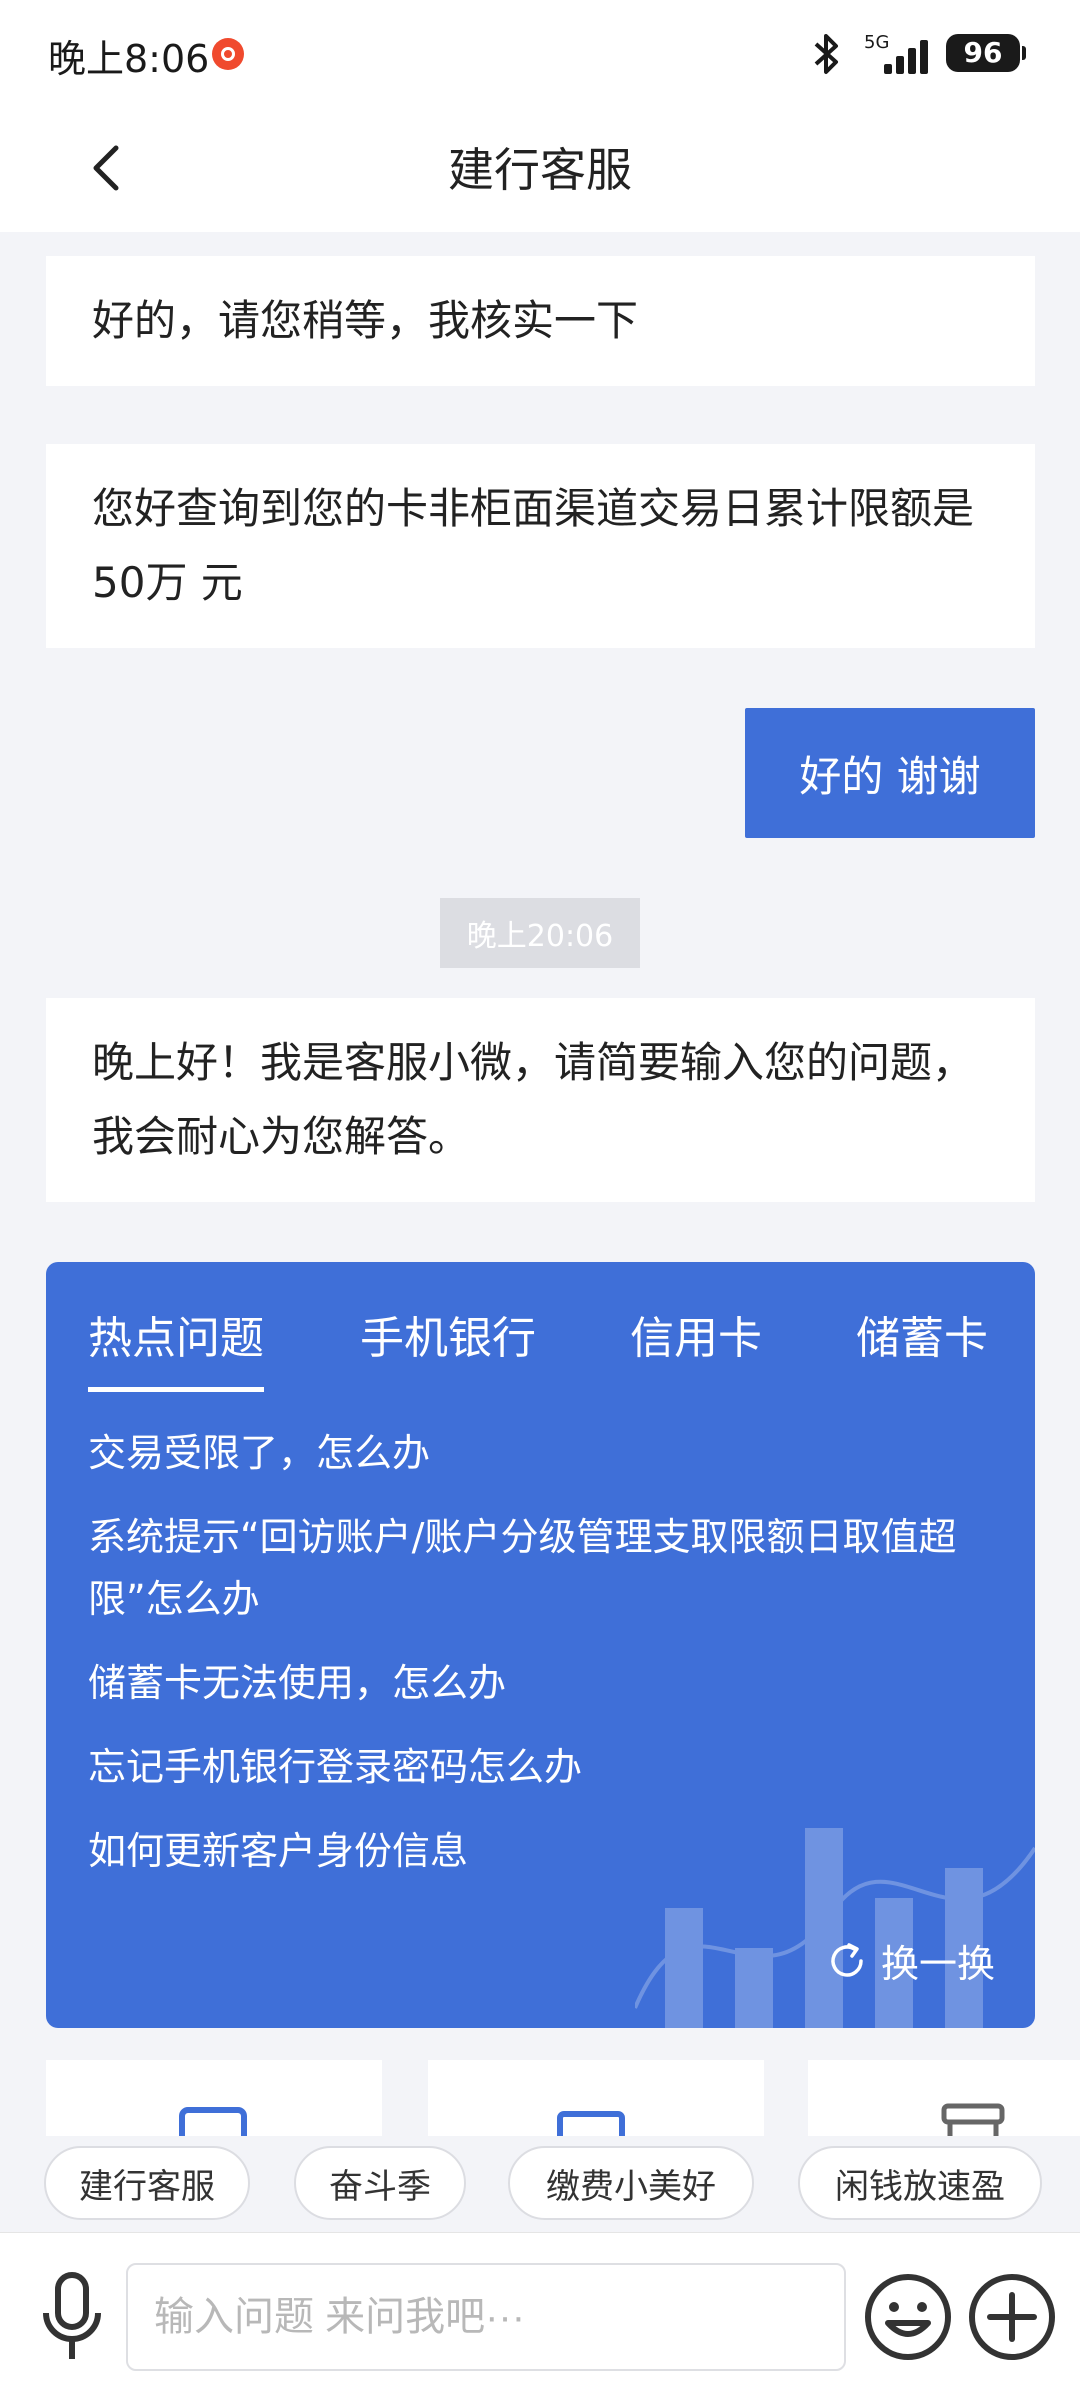  What do you see at coordinates (826, 54) in the screenshot?
I see `bluetooth-icon` at bounding box center [826, 54].